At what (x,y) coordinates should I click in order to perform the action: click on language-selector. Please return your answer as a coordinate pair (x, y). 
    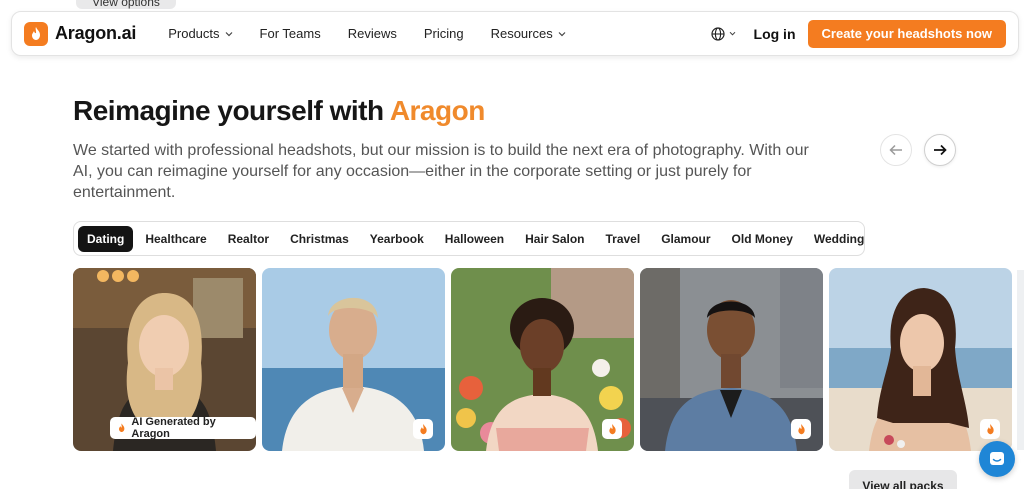
    Looking at the image, I should click on (723, 33).